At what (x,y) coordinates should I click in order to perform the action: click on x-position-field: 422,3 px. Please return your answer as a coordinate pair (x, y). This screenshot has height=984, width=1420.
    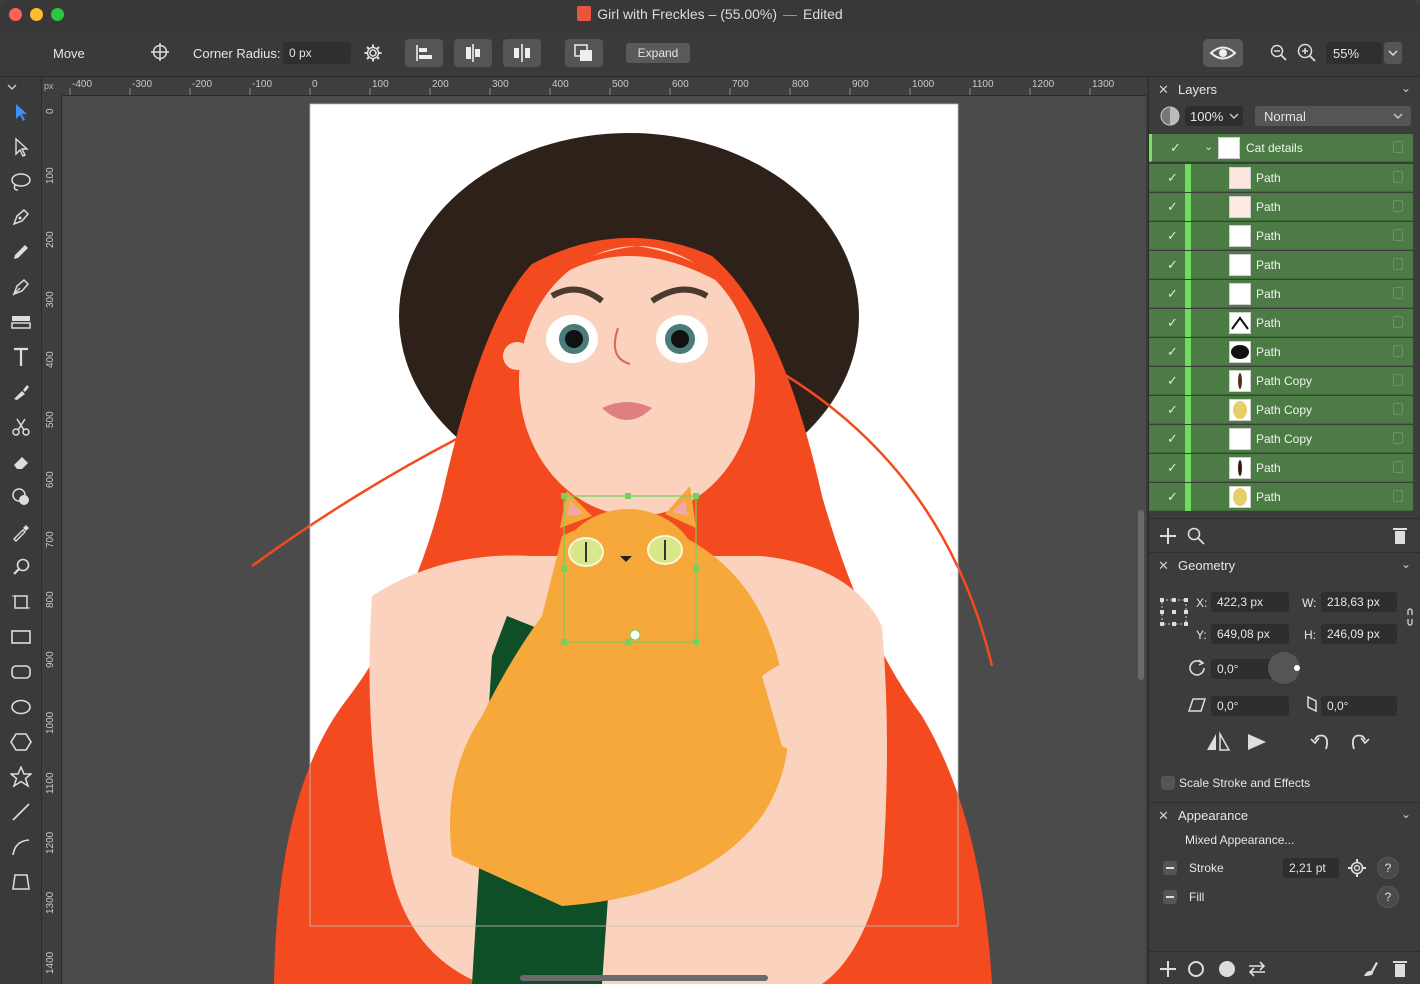
    Looking at the image, I should click on (1250, 602).